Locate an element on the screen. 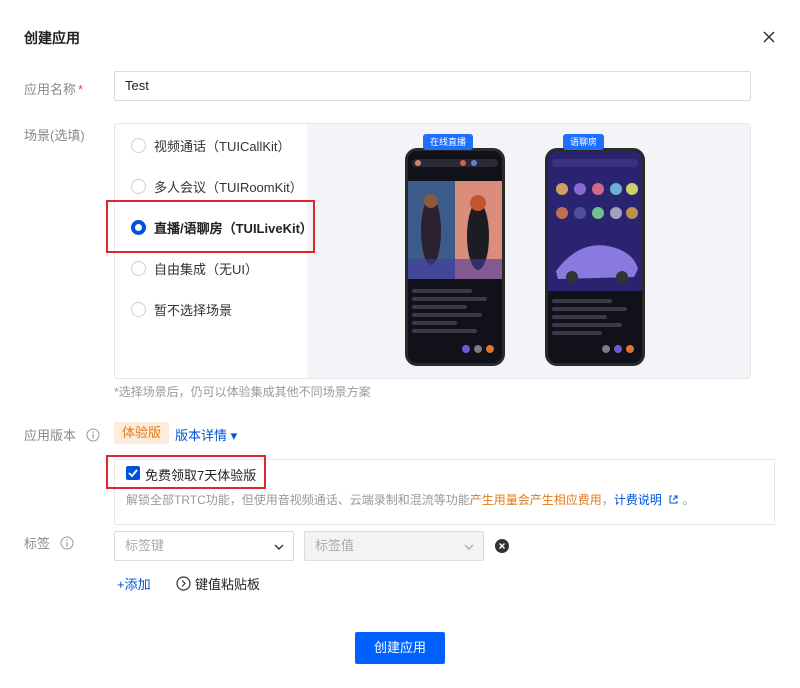  radio-video-call is located at coordinates (138, 145).